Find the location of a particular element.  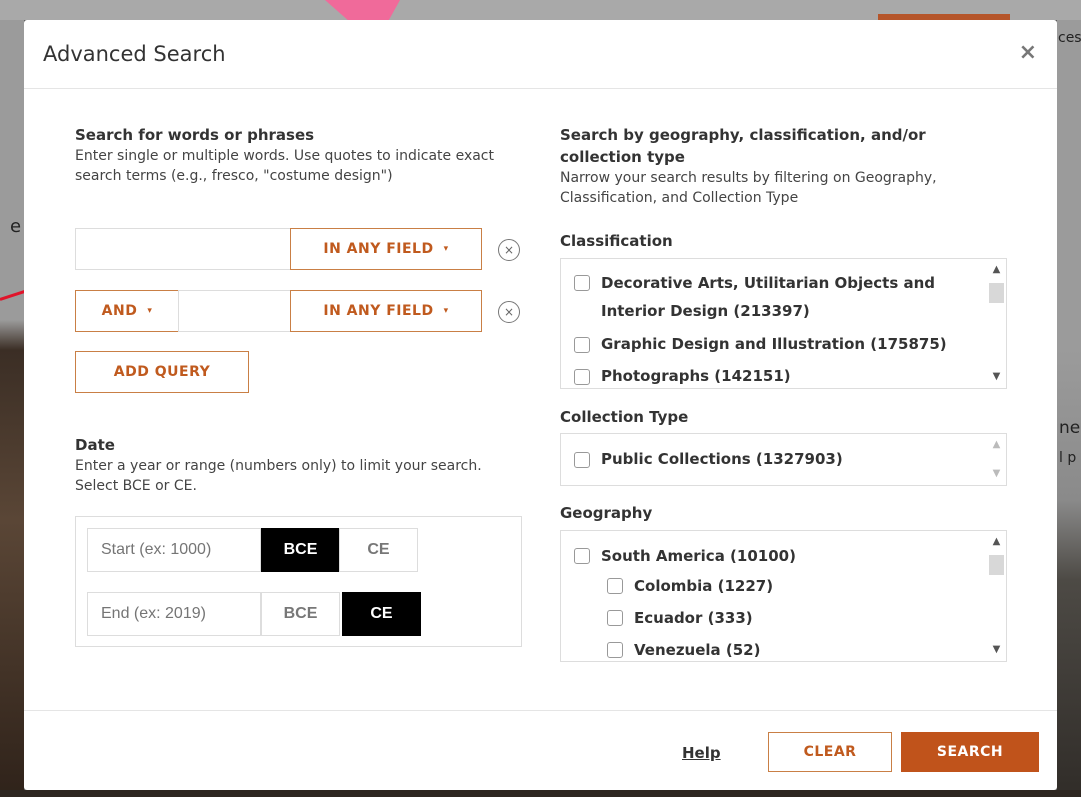

query-row: IN ANY FIELD ▾ × is located at coordinates (300, 249).